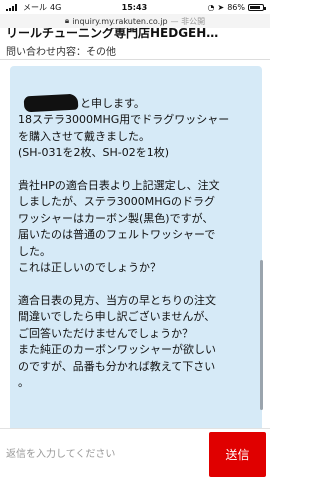  What do you see at coordinates (117, 235) in the screenshot?
I see `message-line: 届いたのは普通のフェルトワッシャーで` at bounding box center [117, 235].